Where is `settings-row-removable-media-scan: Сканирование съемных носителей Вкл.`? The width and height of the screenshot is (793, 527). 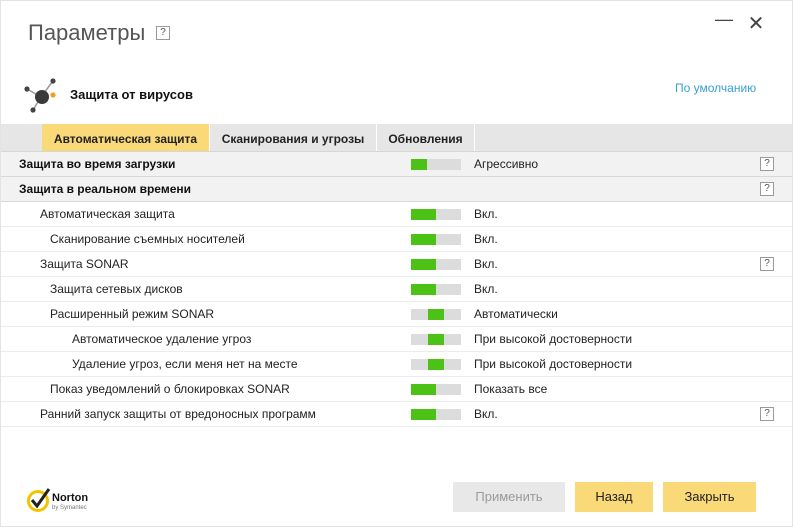 settings-row-removable-media-scan: Сканирование съемных носителей Вкл. is located at coordinates (396, 239).